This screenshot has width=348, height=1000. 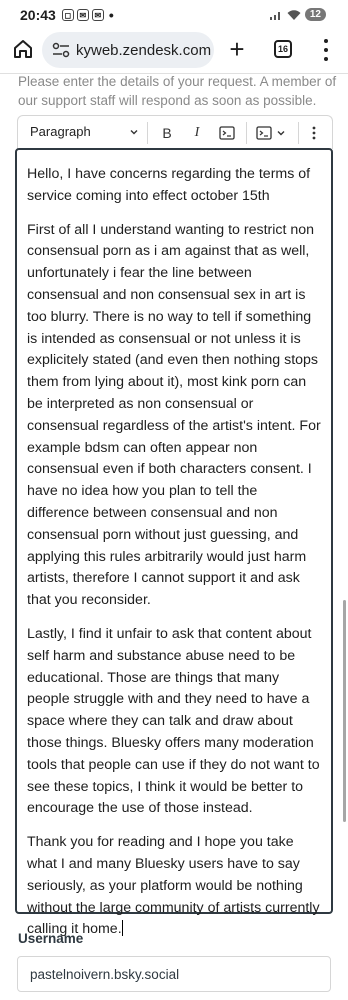 What do you see at coordinates (147, 133) in the screenshot?
I see `toolbar-separator` at bounding box center [147, 133].